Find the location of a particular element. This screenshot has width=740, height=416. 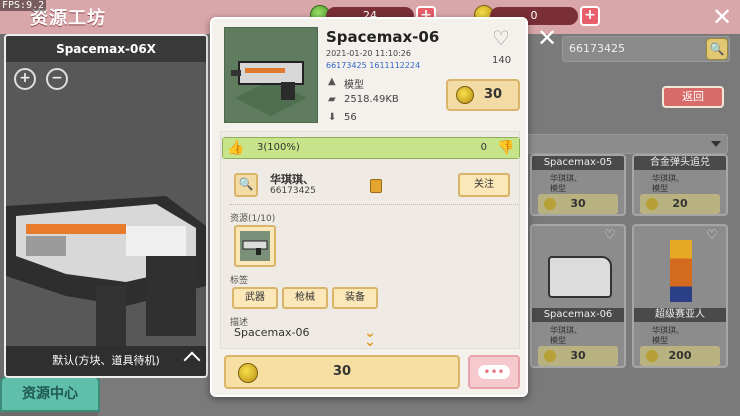

expand-chevron-icon: ⌄ ⌄ is located at coordinates (370, 337).